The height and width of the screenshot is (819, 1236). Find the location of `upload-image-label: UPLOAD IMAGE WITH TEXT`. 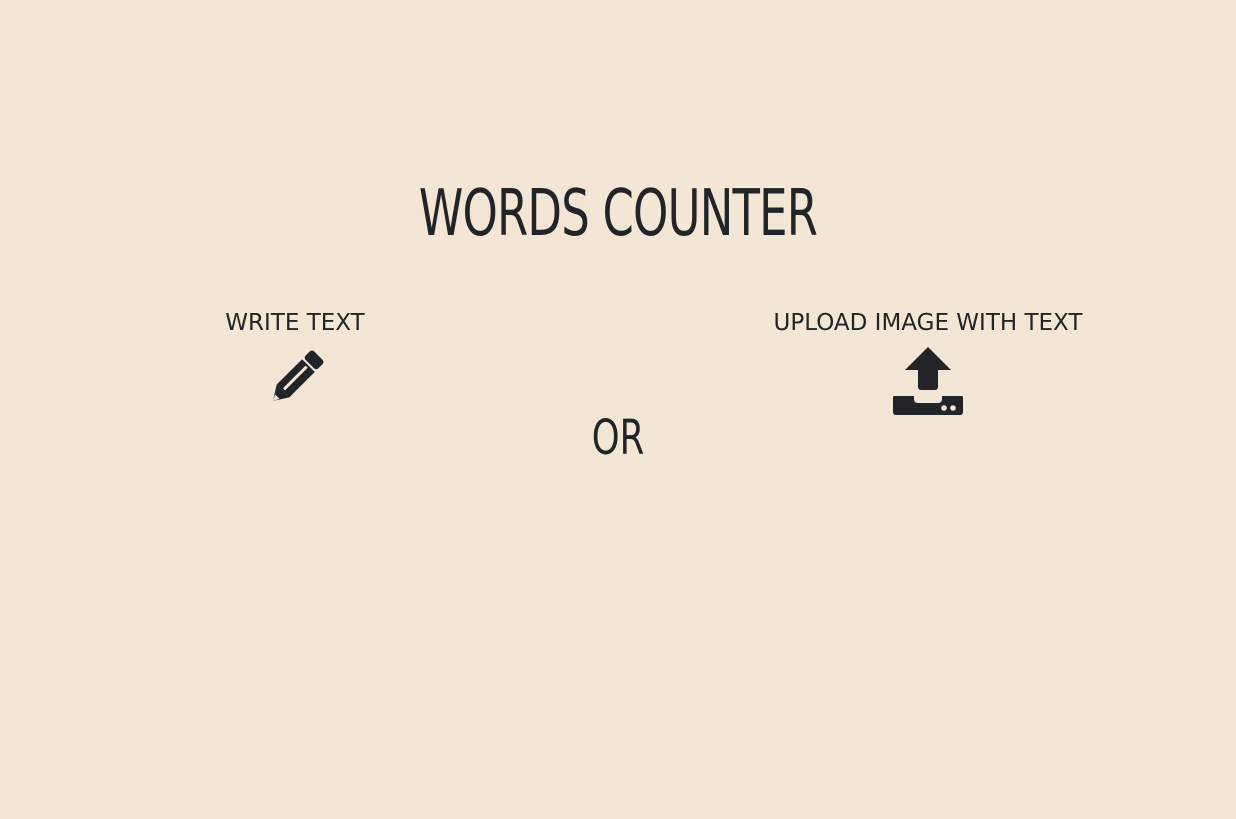

upload-image-label: UPLOAD IMAGE WITH TEXT is located at coordinates (928, 323).